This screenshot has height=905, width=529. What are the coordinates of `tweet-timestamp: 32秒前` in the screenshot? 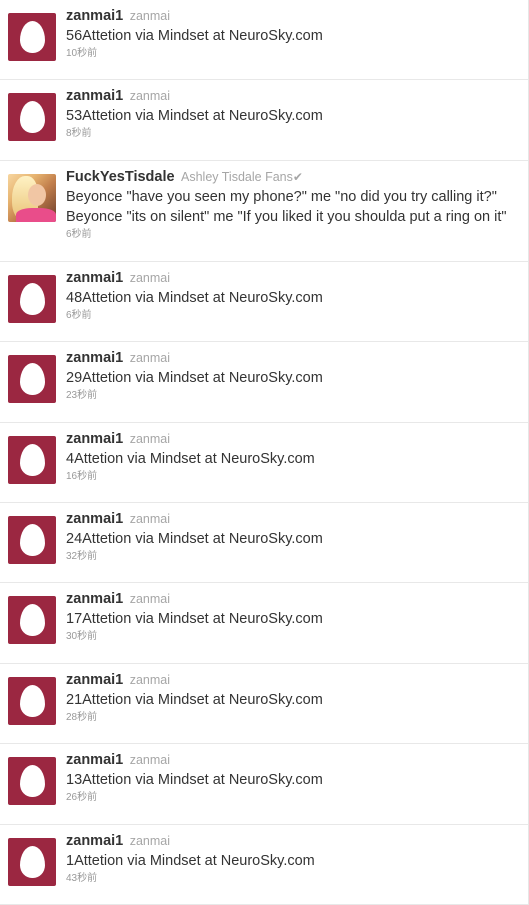 It's located at (292, 557).